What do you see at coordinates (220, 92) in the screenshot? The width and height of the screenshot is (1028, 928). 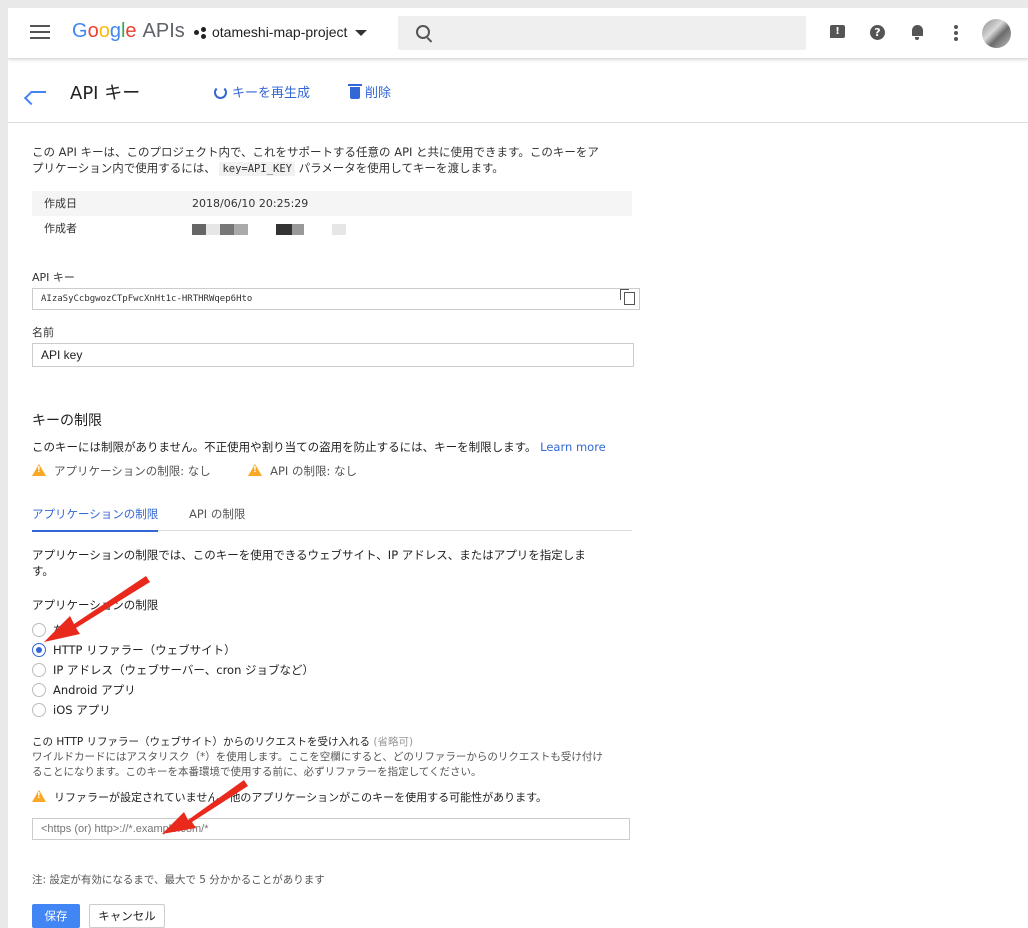 I see `refresh-icon` at bounding box center [220, 92].